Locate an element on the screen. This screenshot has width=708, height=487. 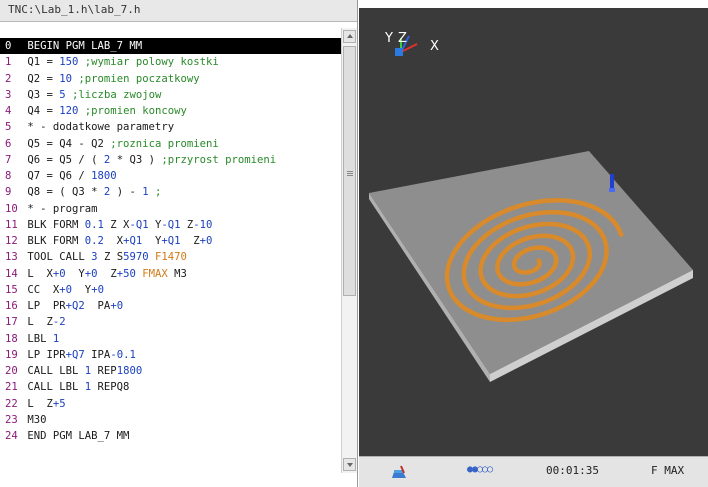
code-token: Q4 = is located at coordinates (40, 111).